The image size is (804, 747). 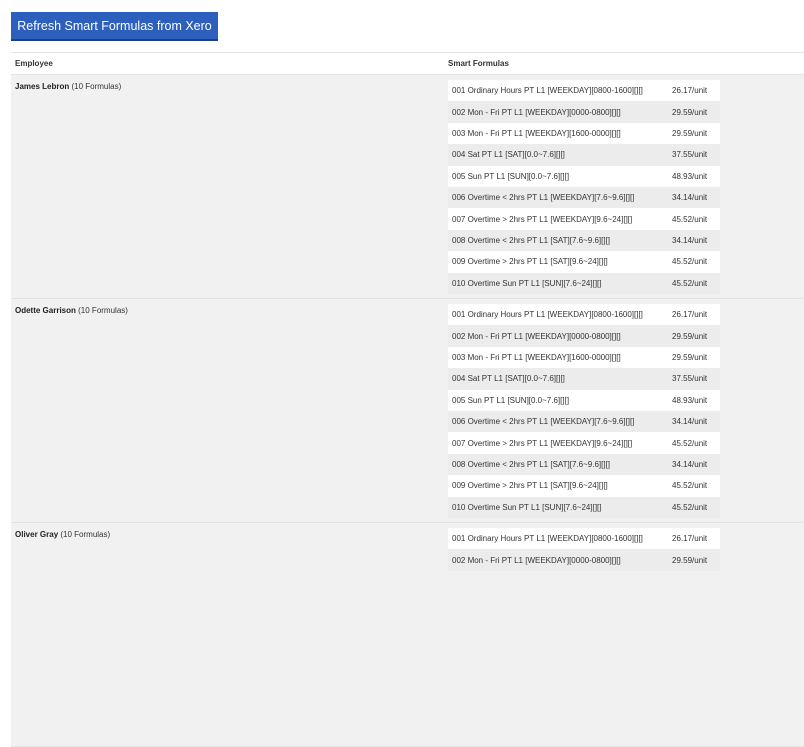 I want to click on table-header: Employee Smart Formulas, so click(x=407, y=64).